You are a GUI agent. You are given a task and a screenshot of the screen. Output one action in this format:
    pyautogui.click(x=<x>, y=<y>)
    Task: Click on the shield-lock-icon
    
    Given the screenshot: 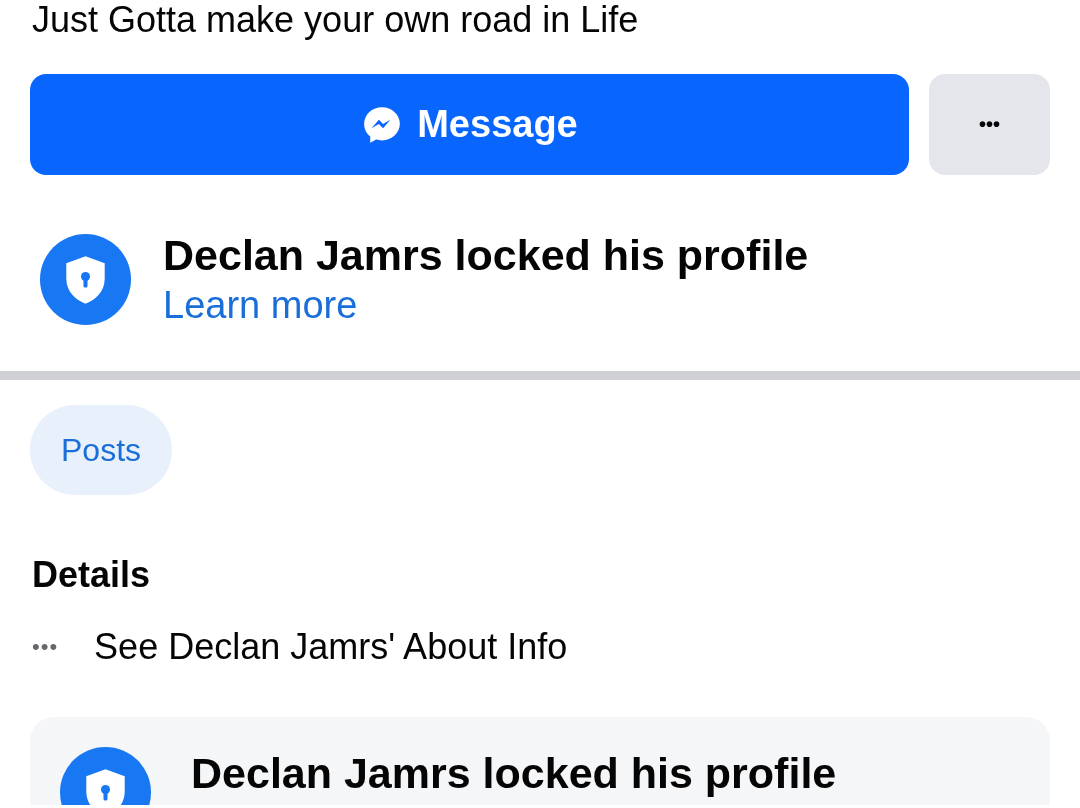 What is the action you would take?
    pyautogui.click(x=85, y=279)
    